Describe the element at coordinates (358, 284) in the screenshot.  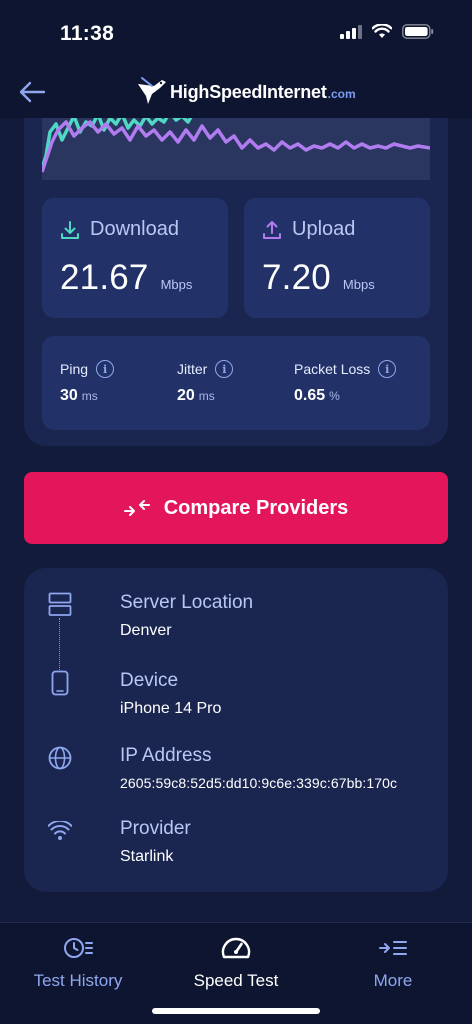
I see `upload-speed-unit: Mbps` at that location.